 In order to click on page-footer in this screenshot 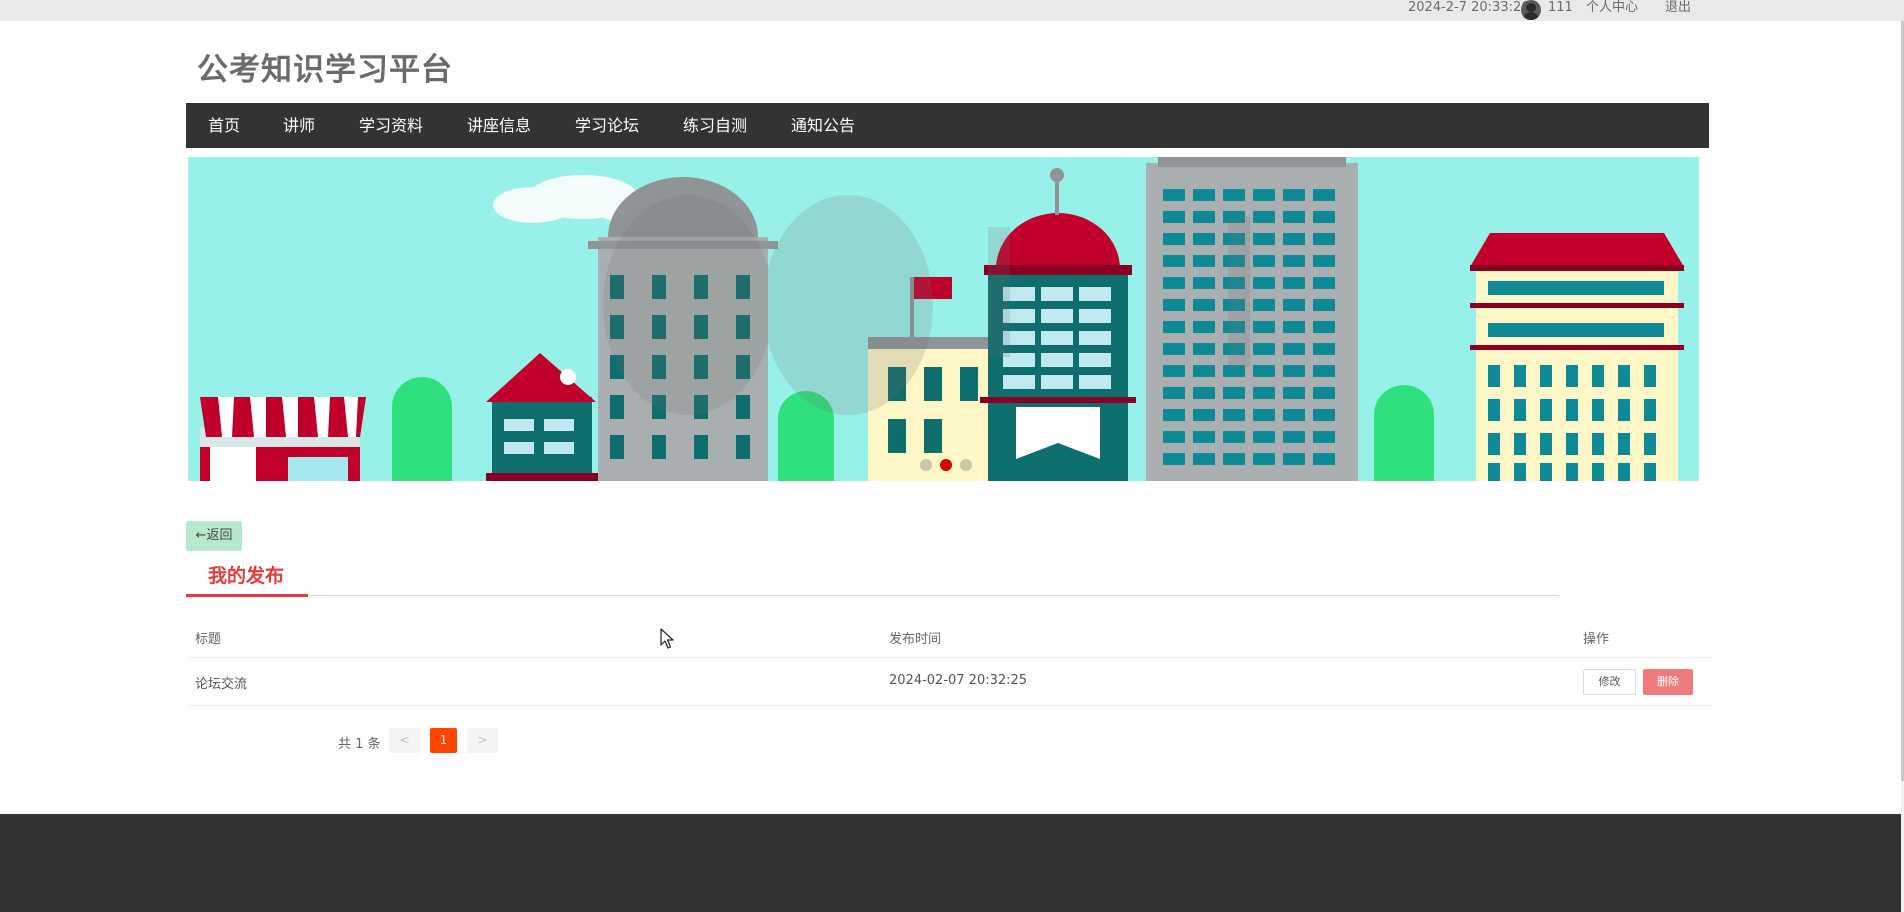, I will do `click(950, 863)`.